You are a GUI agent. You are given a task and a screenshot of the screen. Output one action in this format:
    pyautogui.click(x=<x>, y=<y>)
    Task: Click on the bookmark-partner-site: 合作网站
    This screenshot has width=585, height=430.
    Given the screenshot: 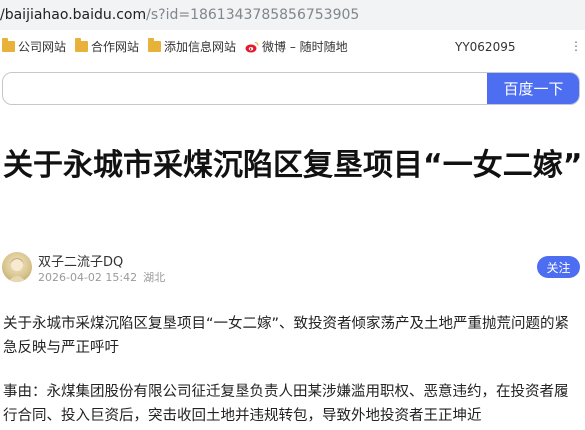 What is the action you would take?
    pyautogui.click(x=107, y=46)
    